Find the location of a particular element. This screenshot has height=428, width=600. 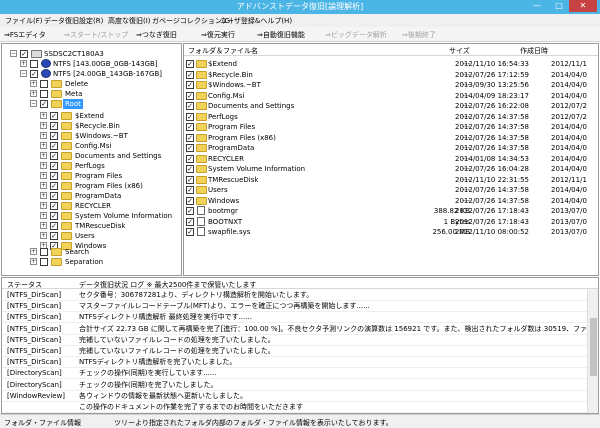

tree-item-folder: + ✓ RECYCLER is located at coordinates (91, 206).